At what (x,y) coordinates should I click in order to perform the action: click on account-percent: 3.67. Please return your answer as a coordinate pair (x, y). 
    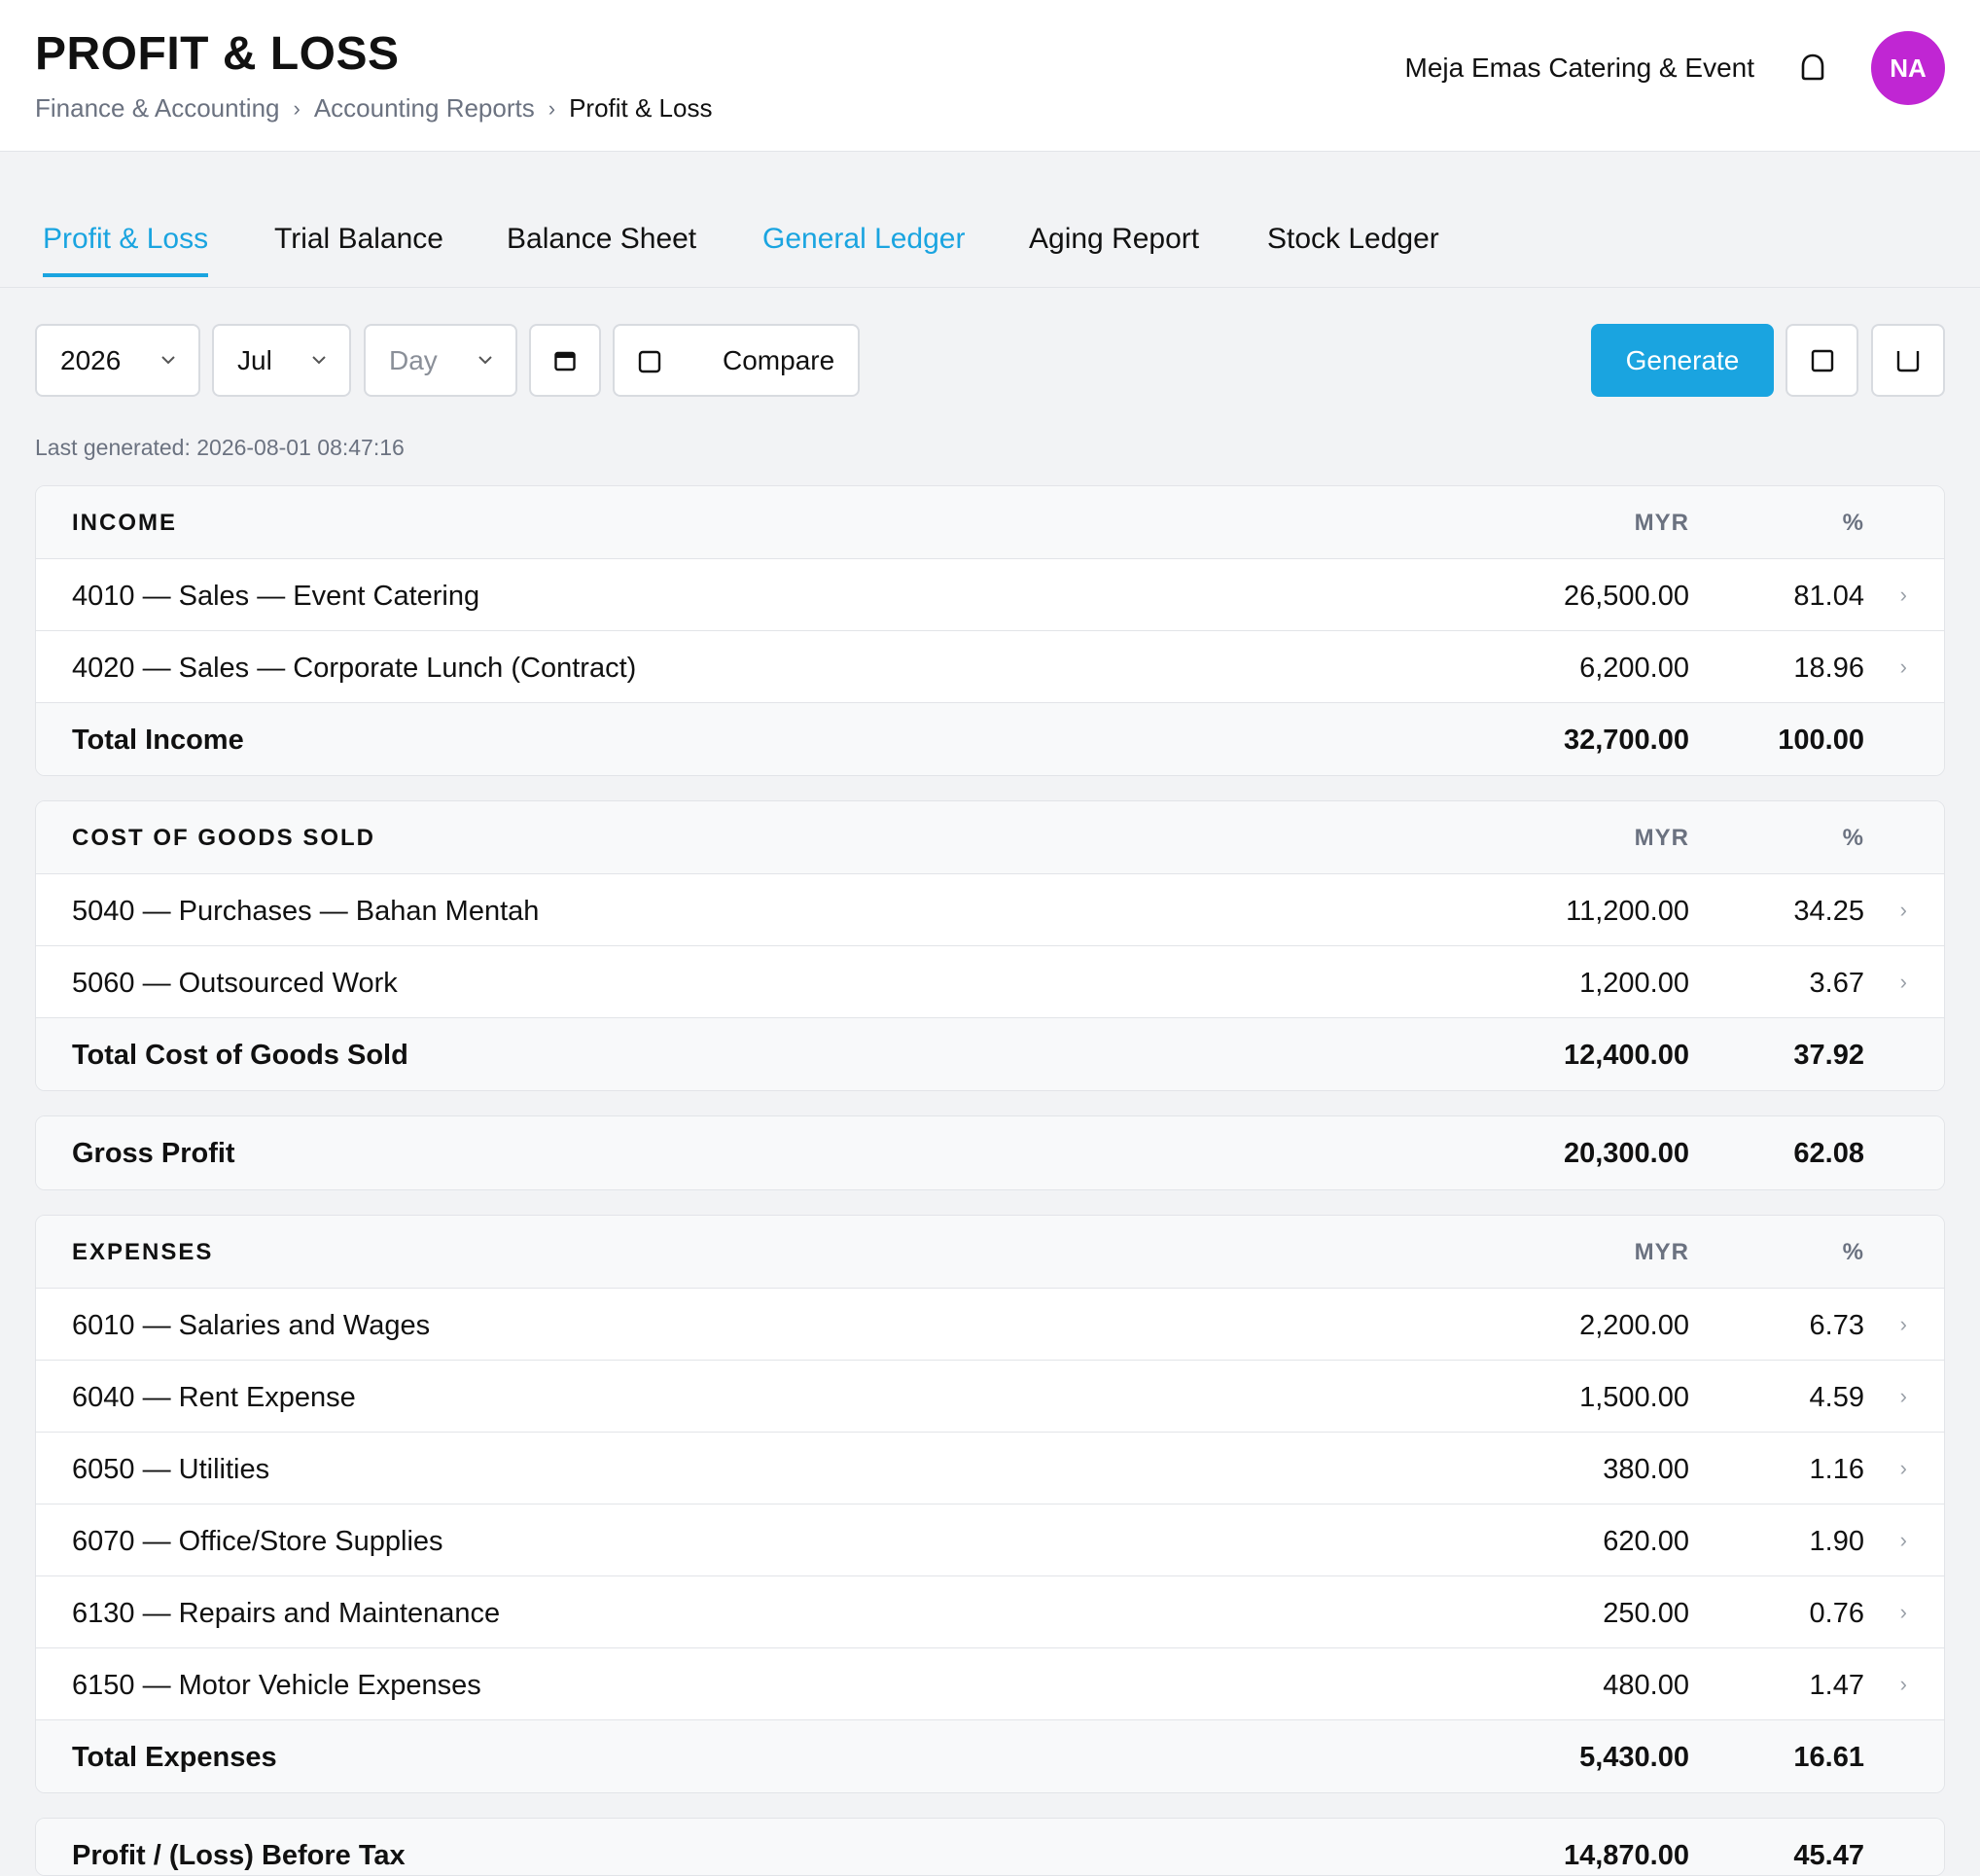
    Looking at the image, I should click on (1836, 983).